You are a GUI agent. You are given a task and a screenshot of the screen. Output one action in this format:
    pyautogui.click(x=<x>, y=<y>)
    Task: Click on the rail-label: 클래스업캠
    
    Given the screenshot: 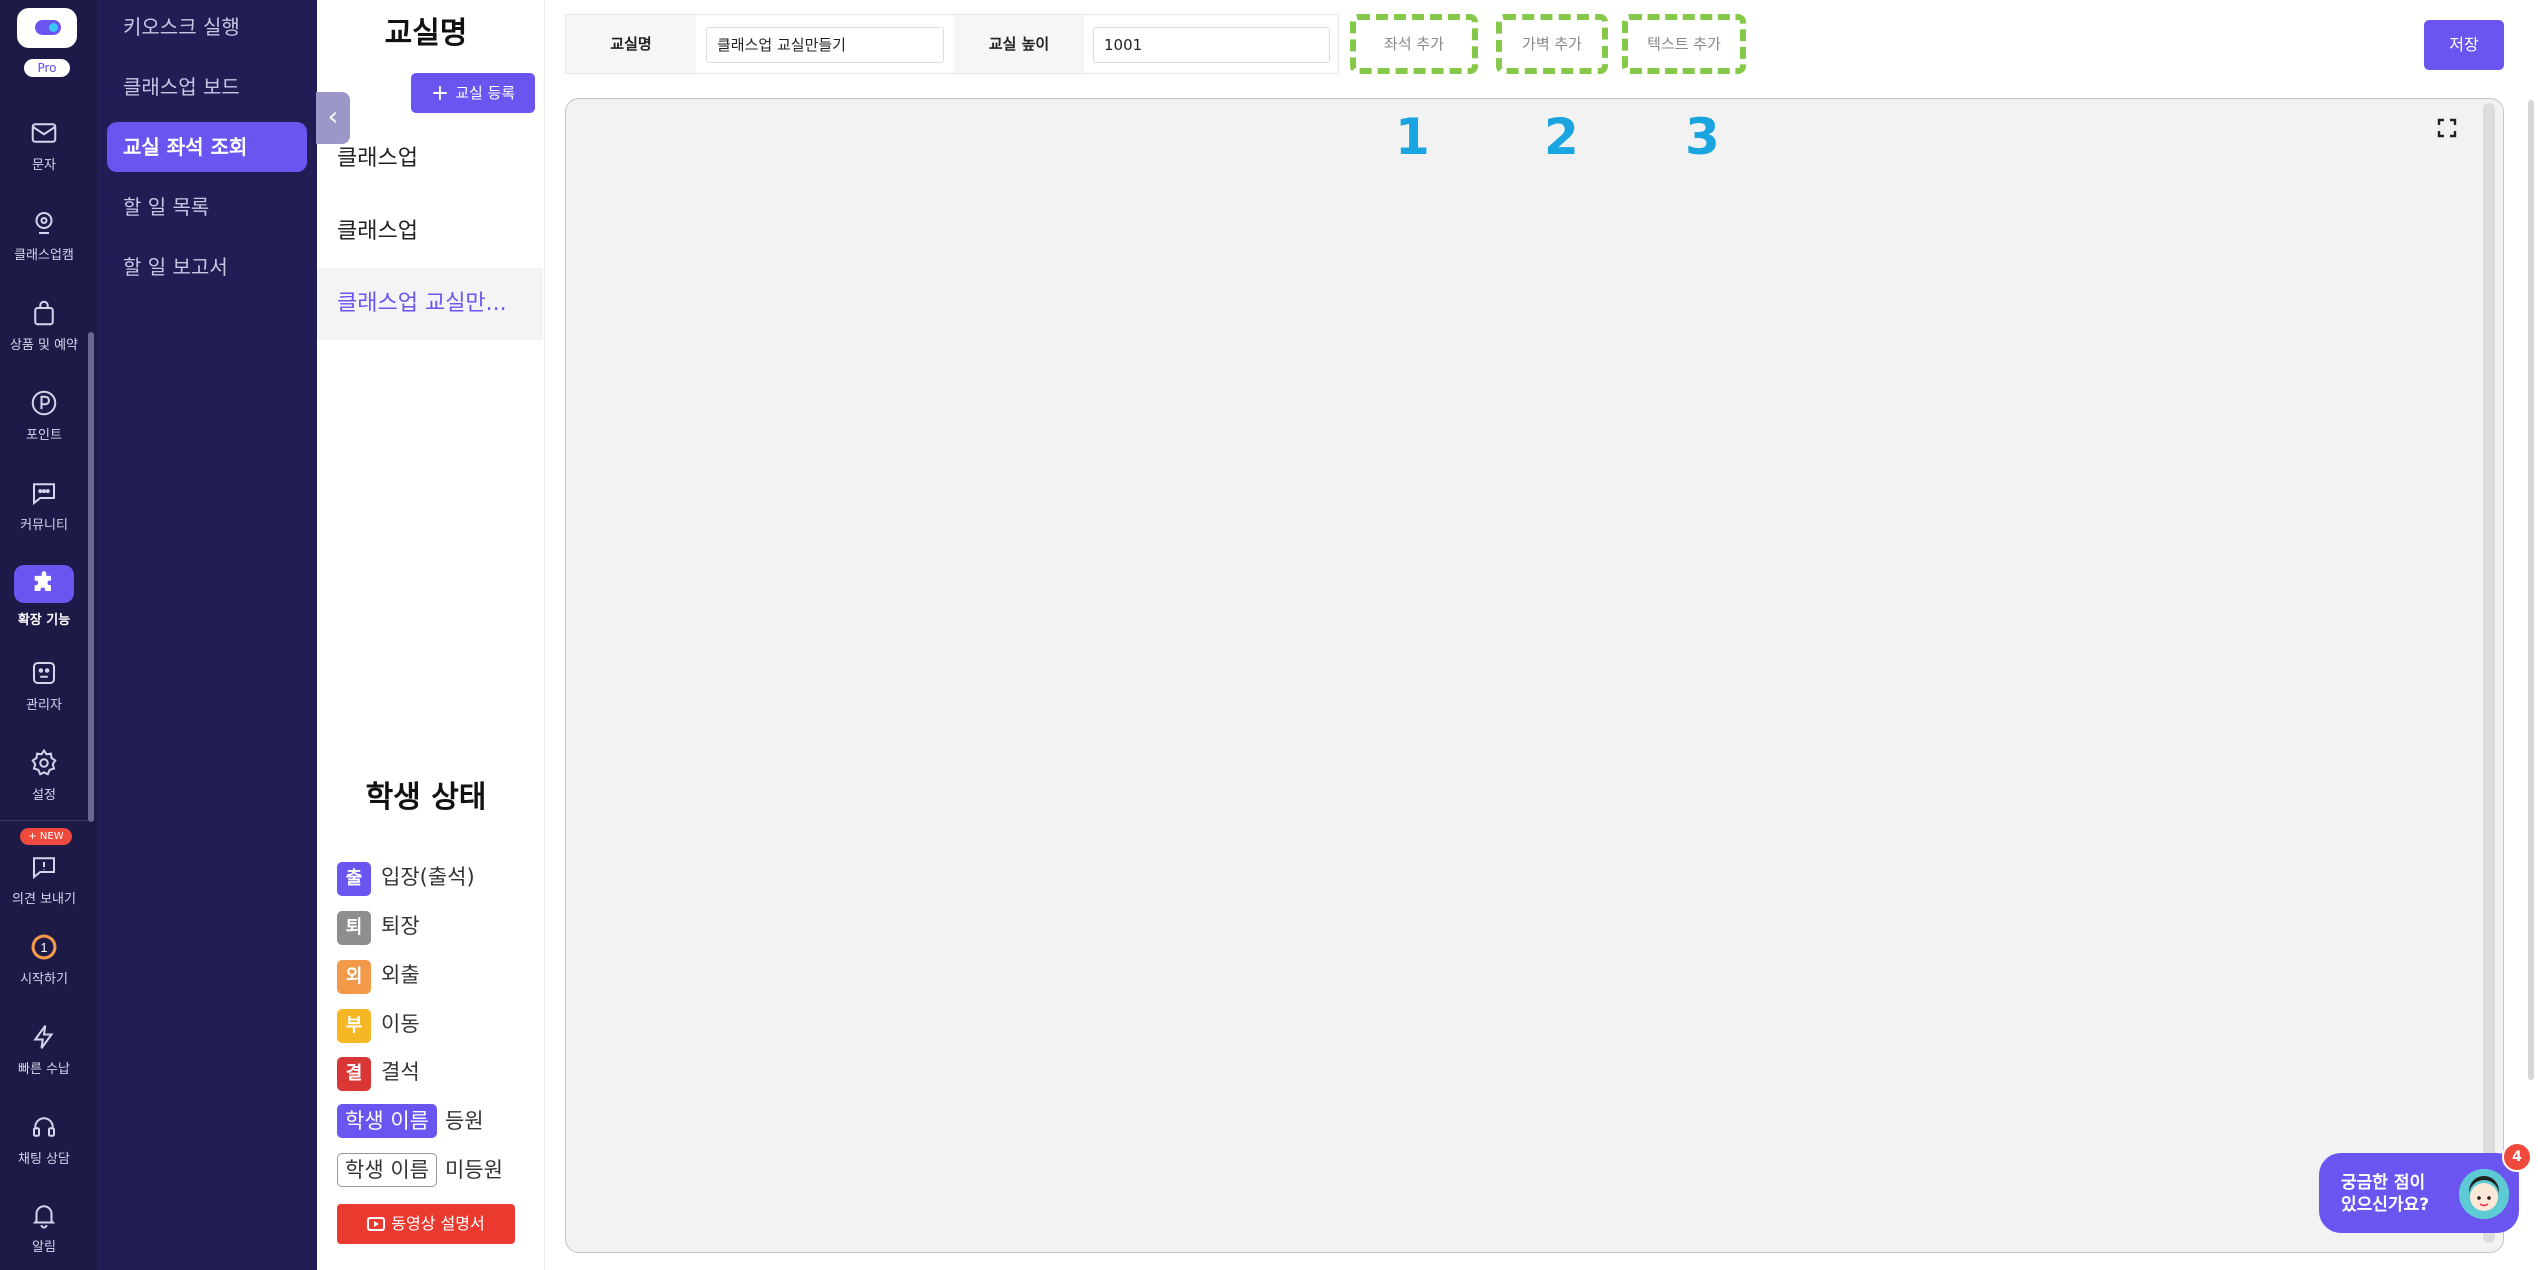 What is the action you would take?
    pyautogui.click(x=44, y=255)
    